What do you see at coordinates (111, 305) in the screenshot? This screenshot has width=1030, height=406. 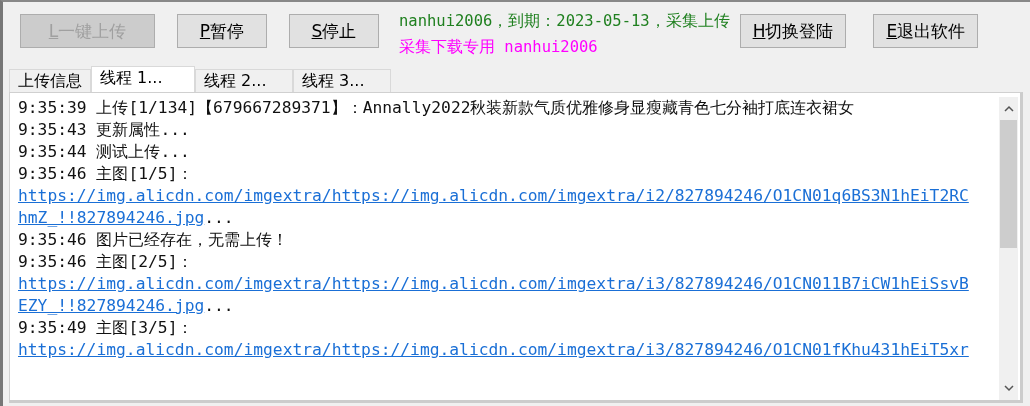 I see `image-link: EZY_!!827894246.jpg` at bounding box center [111, 305].